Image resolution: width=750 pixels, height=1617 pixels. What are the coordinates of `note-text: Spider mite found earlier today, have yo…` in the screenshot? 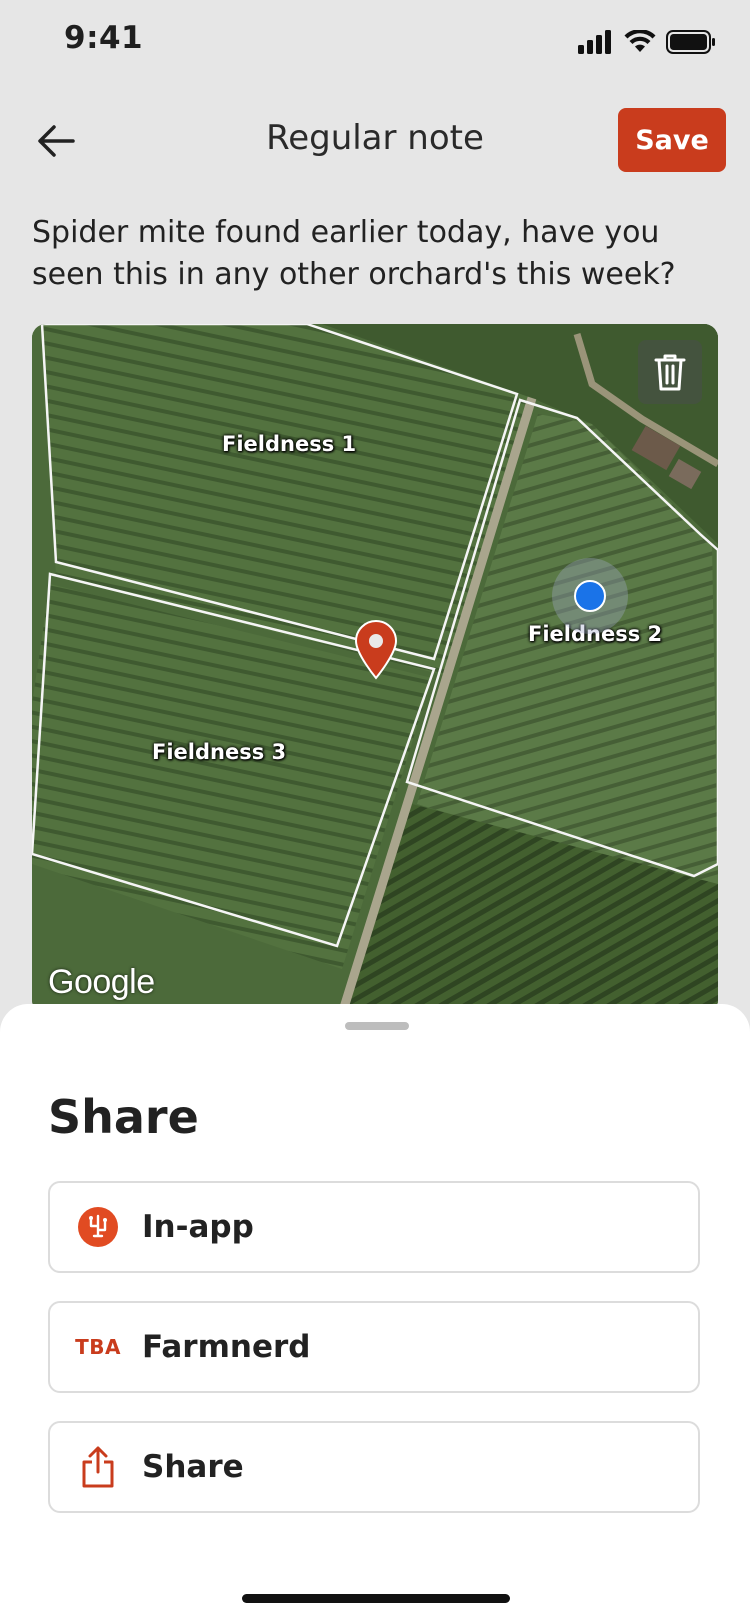 It's located at (354, 253).